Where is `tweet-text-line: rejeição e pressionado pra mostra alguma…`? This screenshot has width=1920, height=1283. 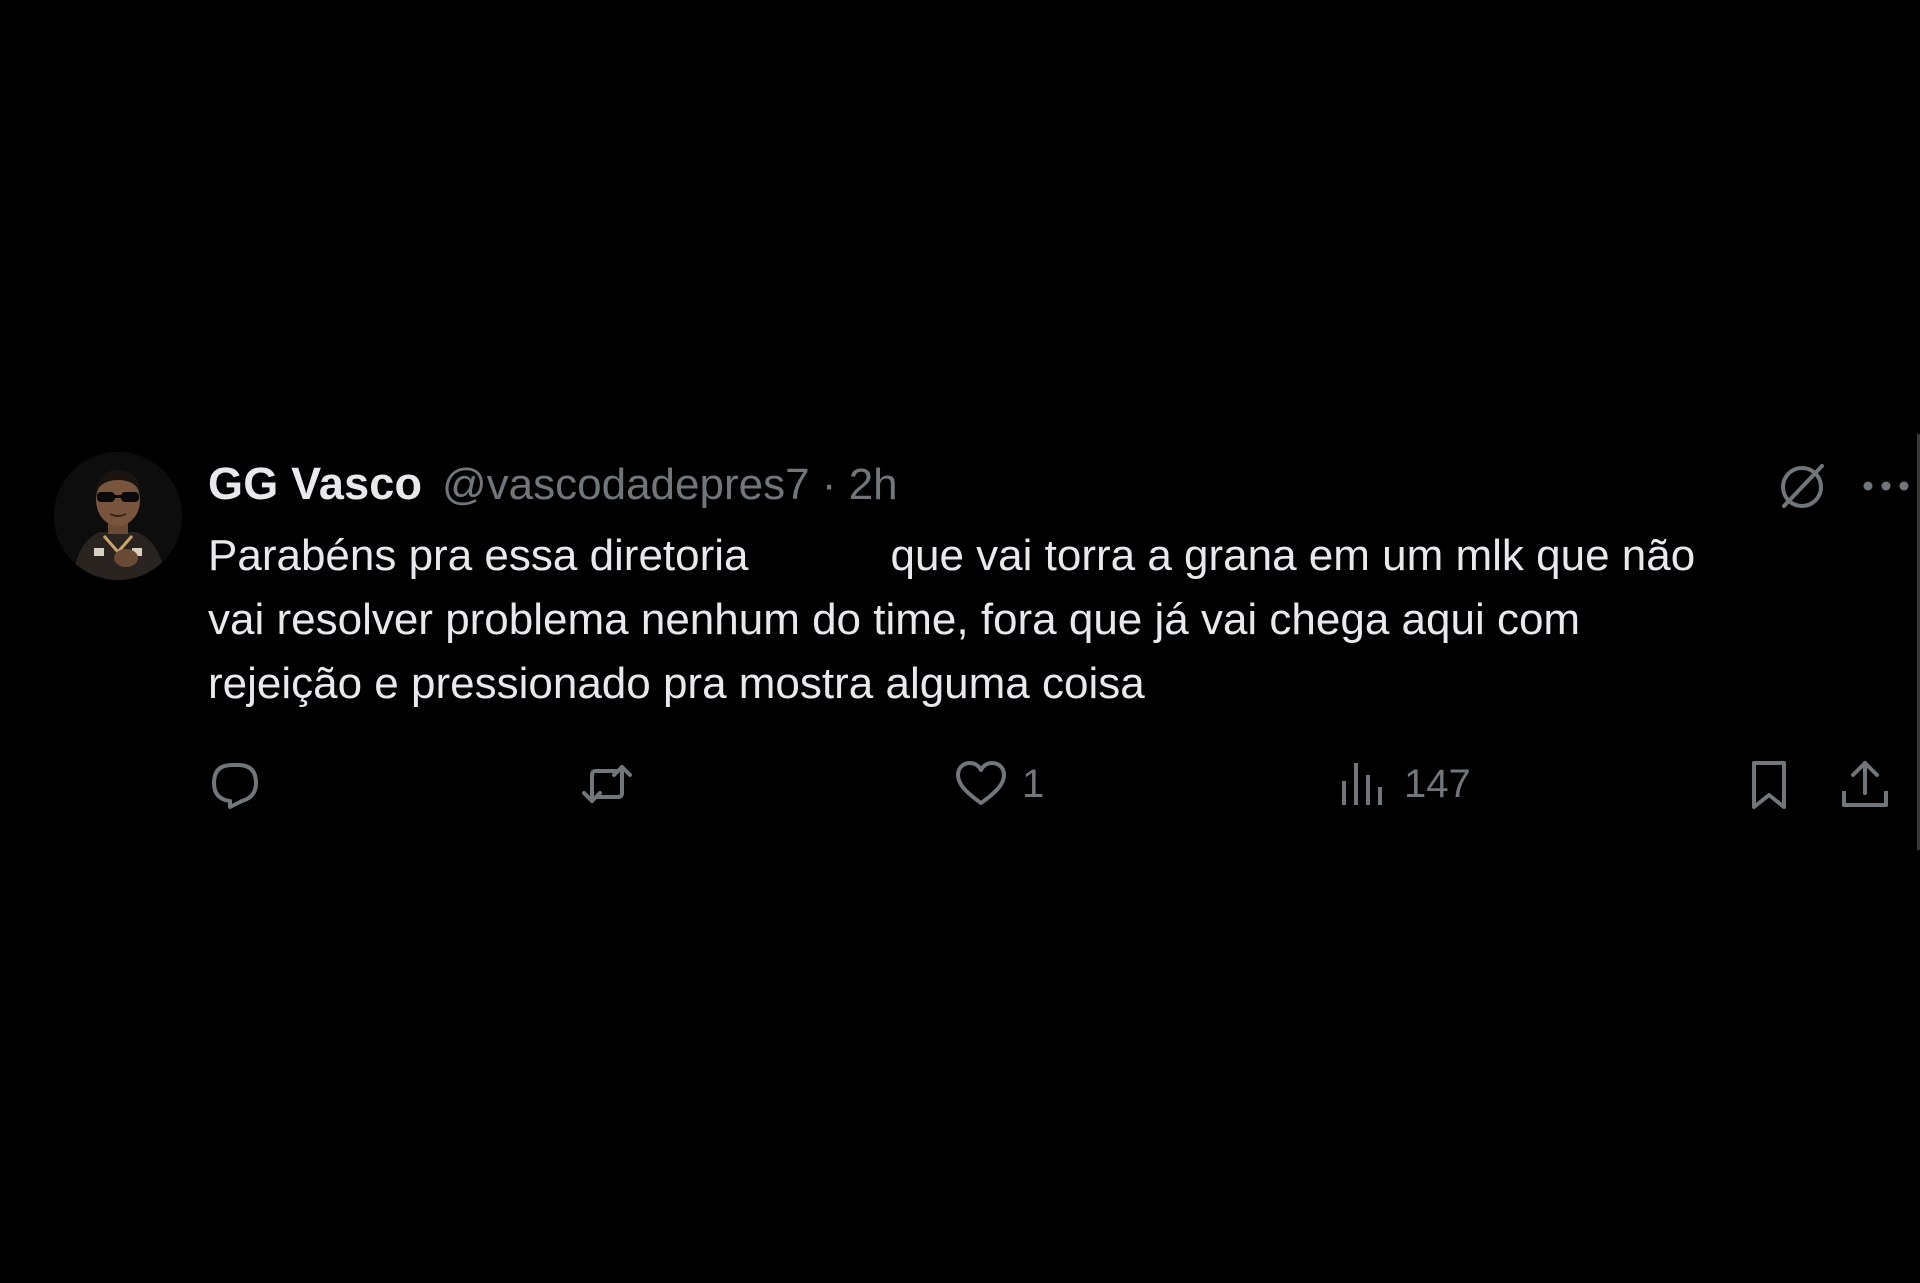
tweet-text-line: rejeição e pressionado pra mostra alguma… is located at coordinates (676, 683).